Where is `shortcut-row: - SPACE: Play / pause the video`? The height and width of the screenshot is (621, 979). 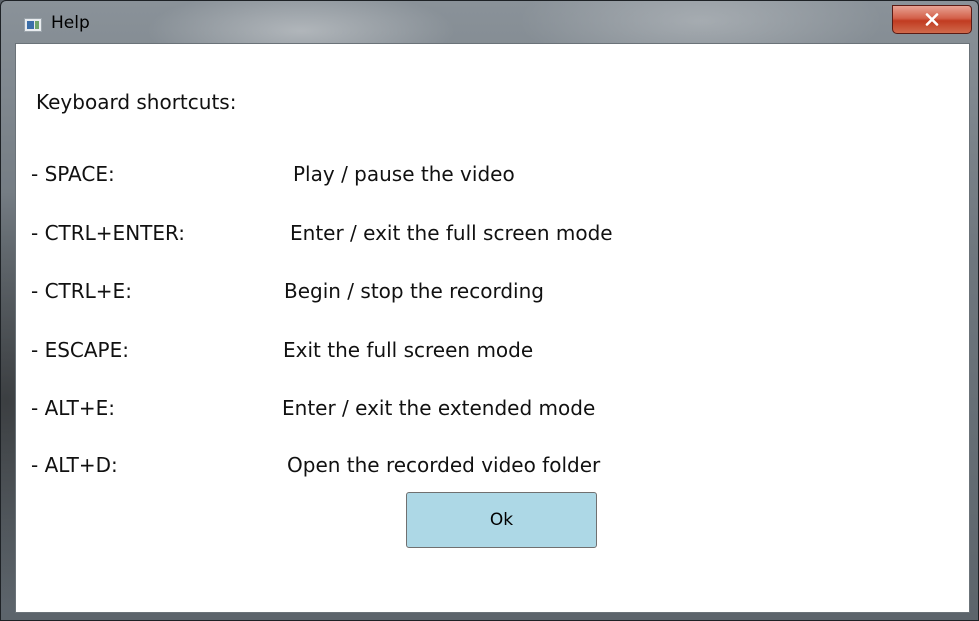 shortcut-row: - SPACE: Play / pause the video is located at coordinates (481, 177).